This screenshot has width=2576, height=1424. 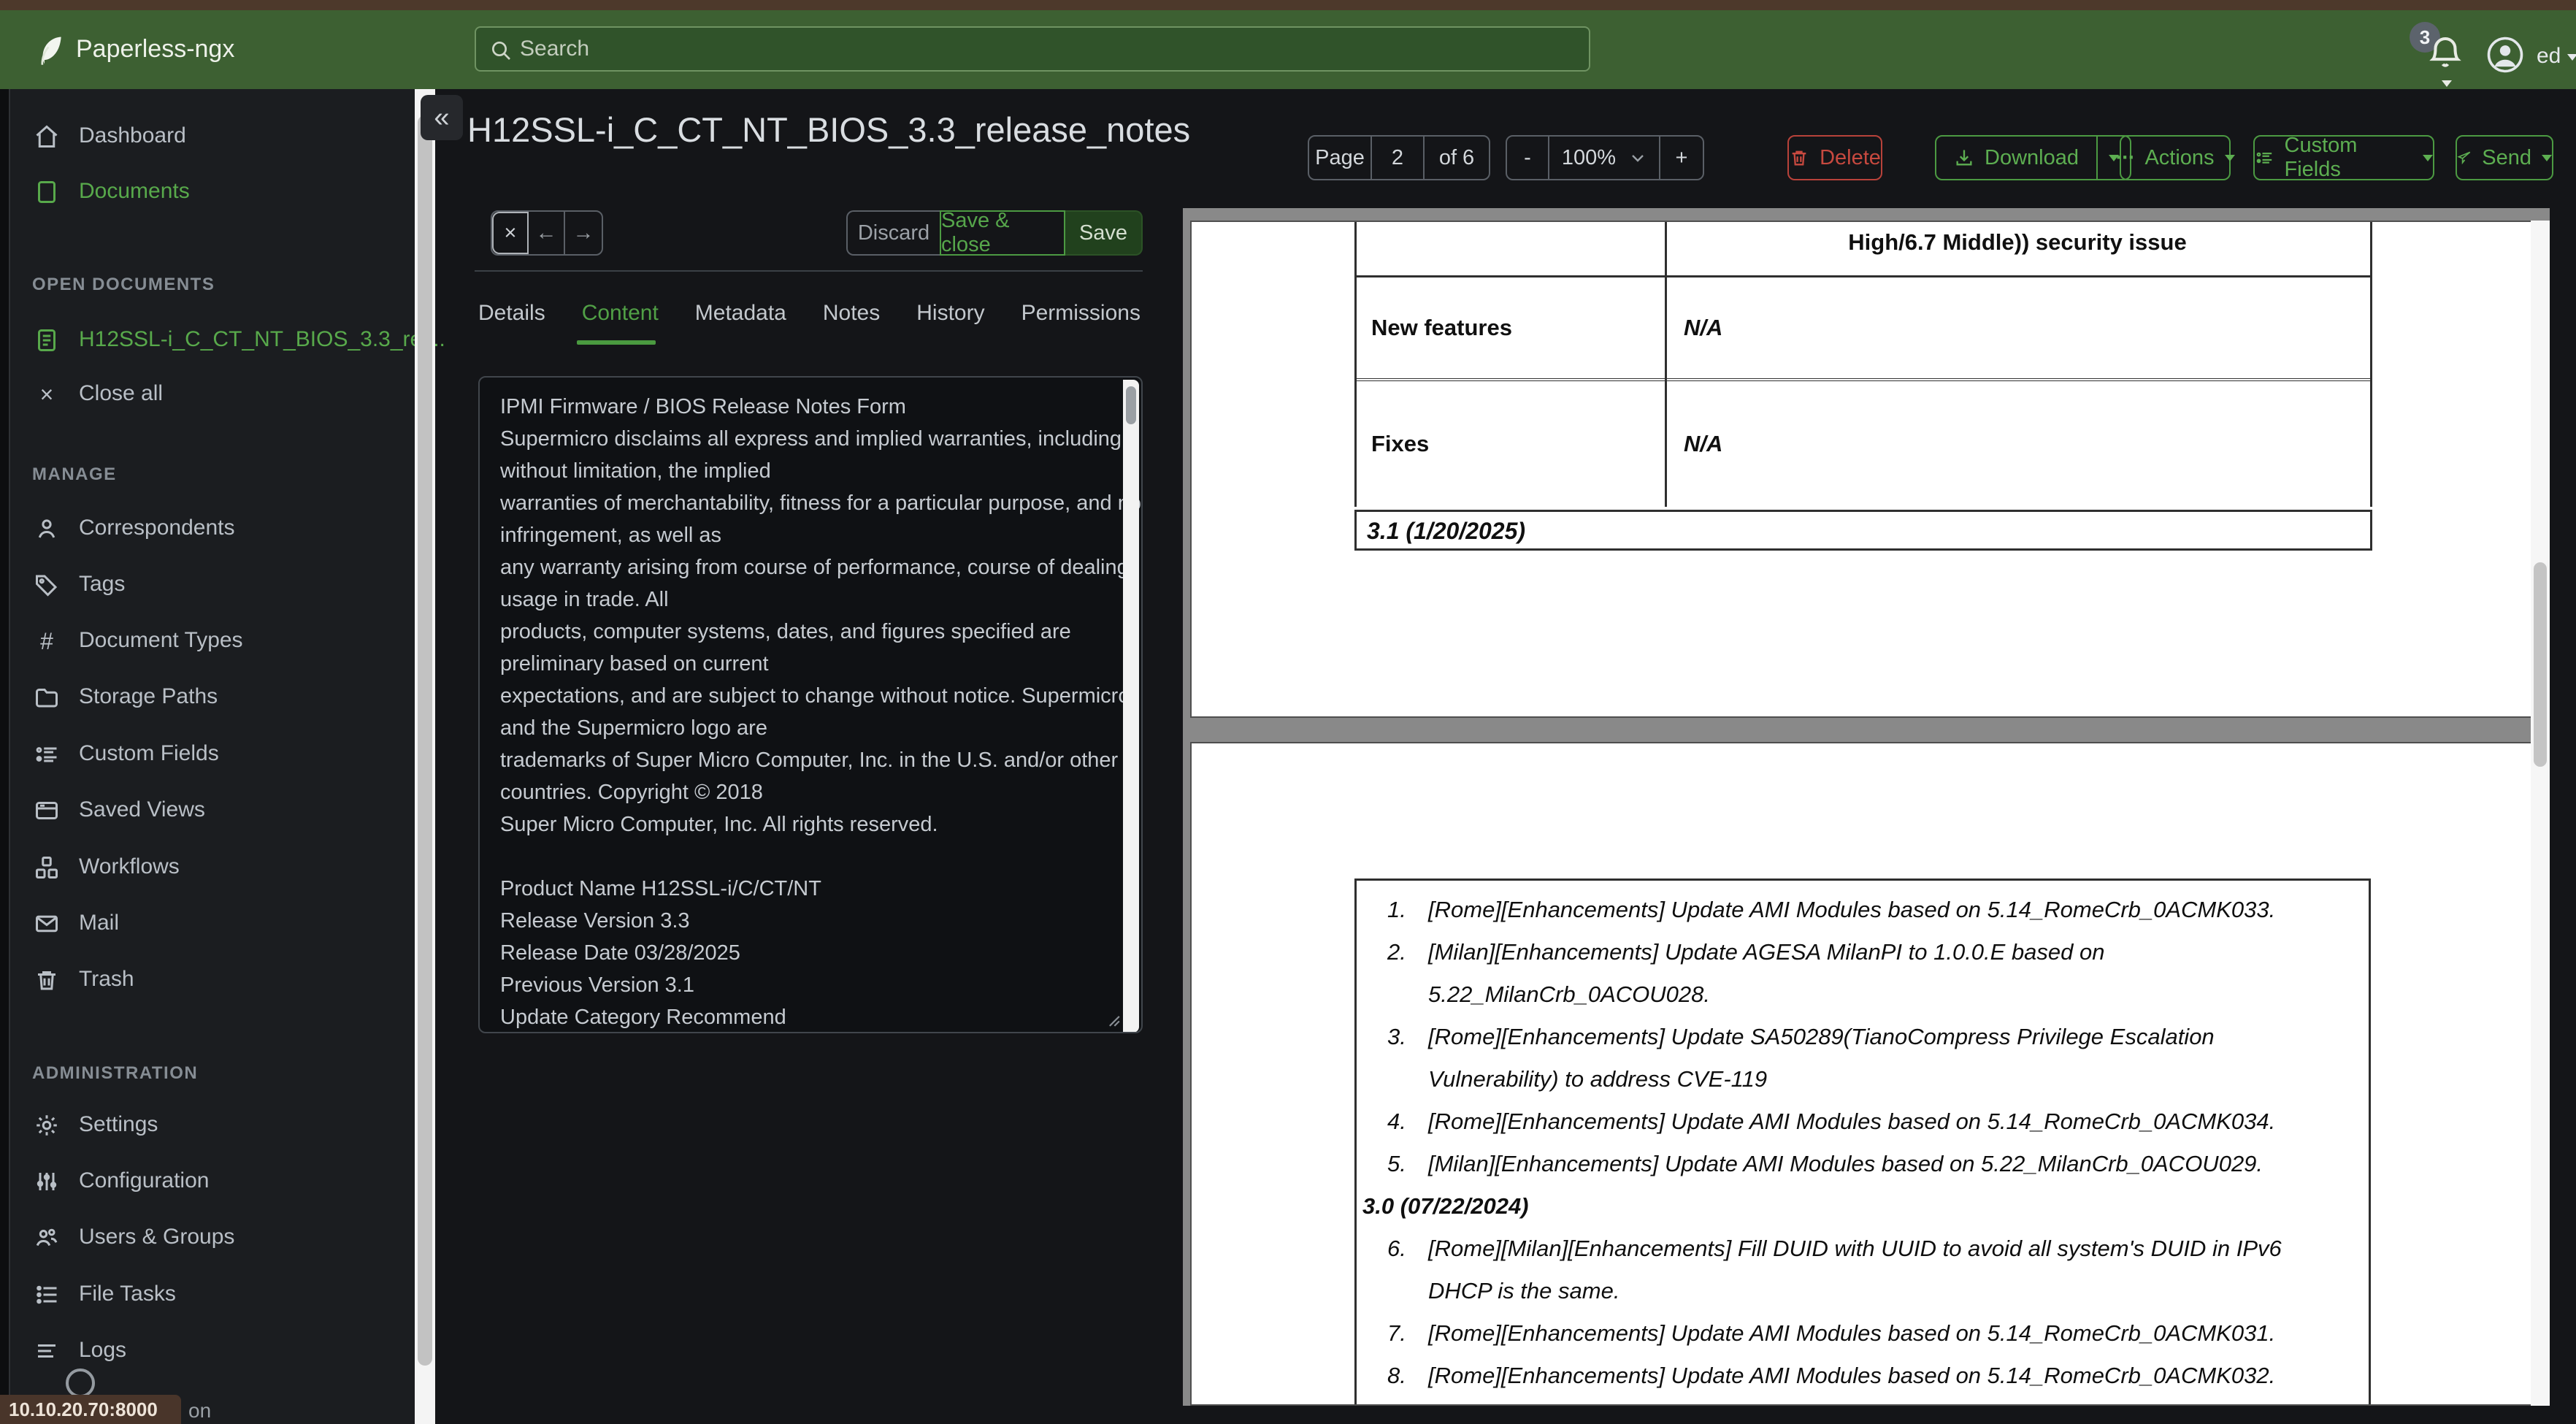 I want to click on sidebar-scrollbar-thumb, so click(x=425, y=741).